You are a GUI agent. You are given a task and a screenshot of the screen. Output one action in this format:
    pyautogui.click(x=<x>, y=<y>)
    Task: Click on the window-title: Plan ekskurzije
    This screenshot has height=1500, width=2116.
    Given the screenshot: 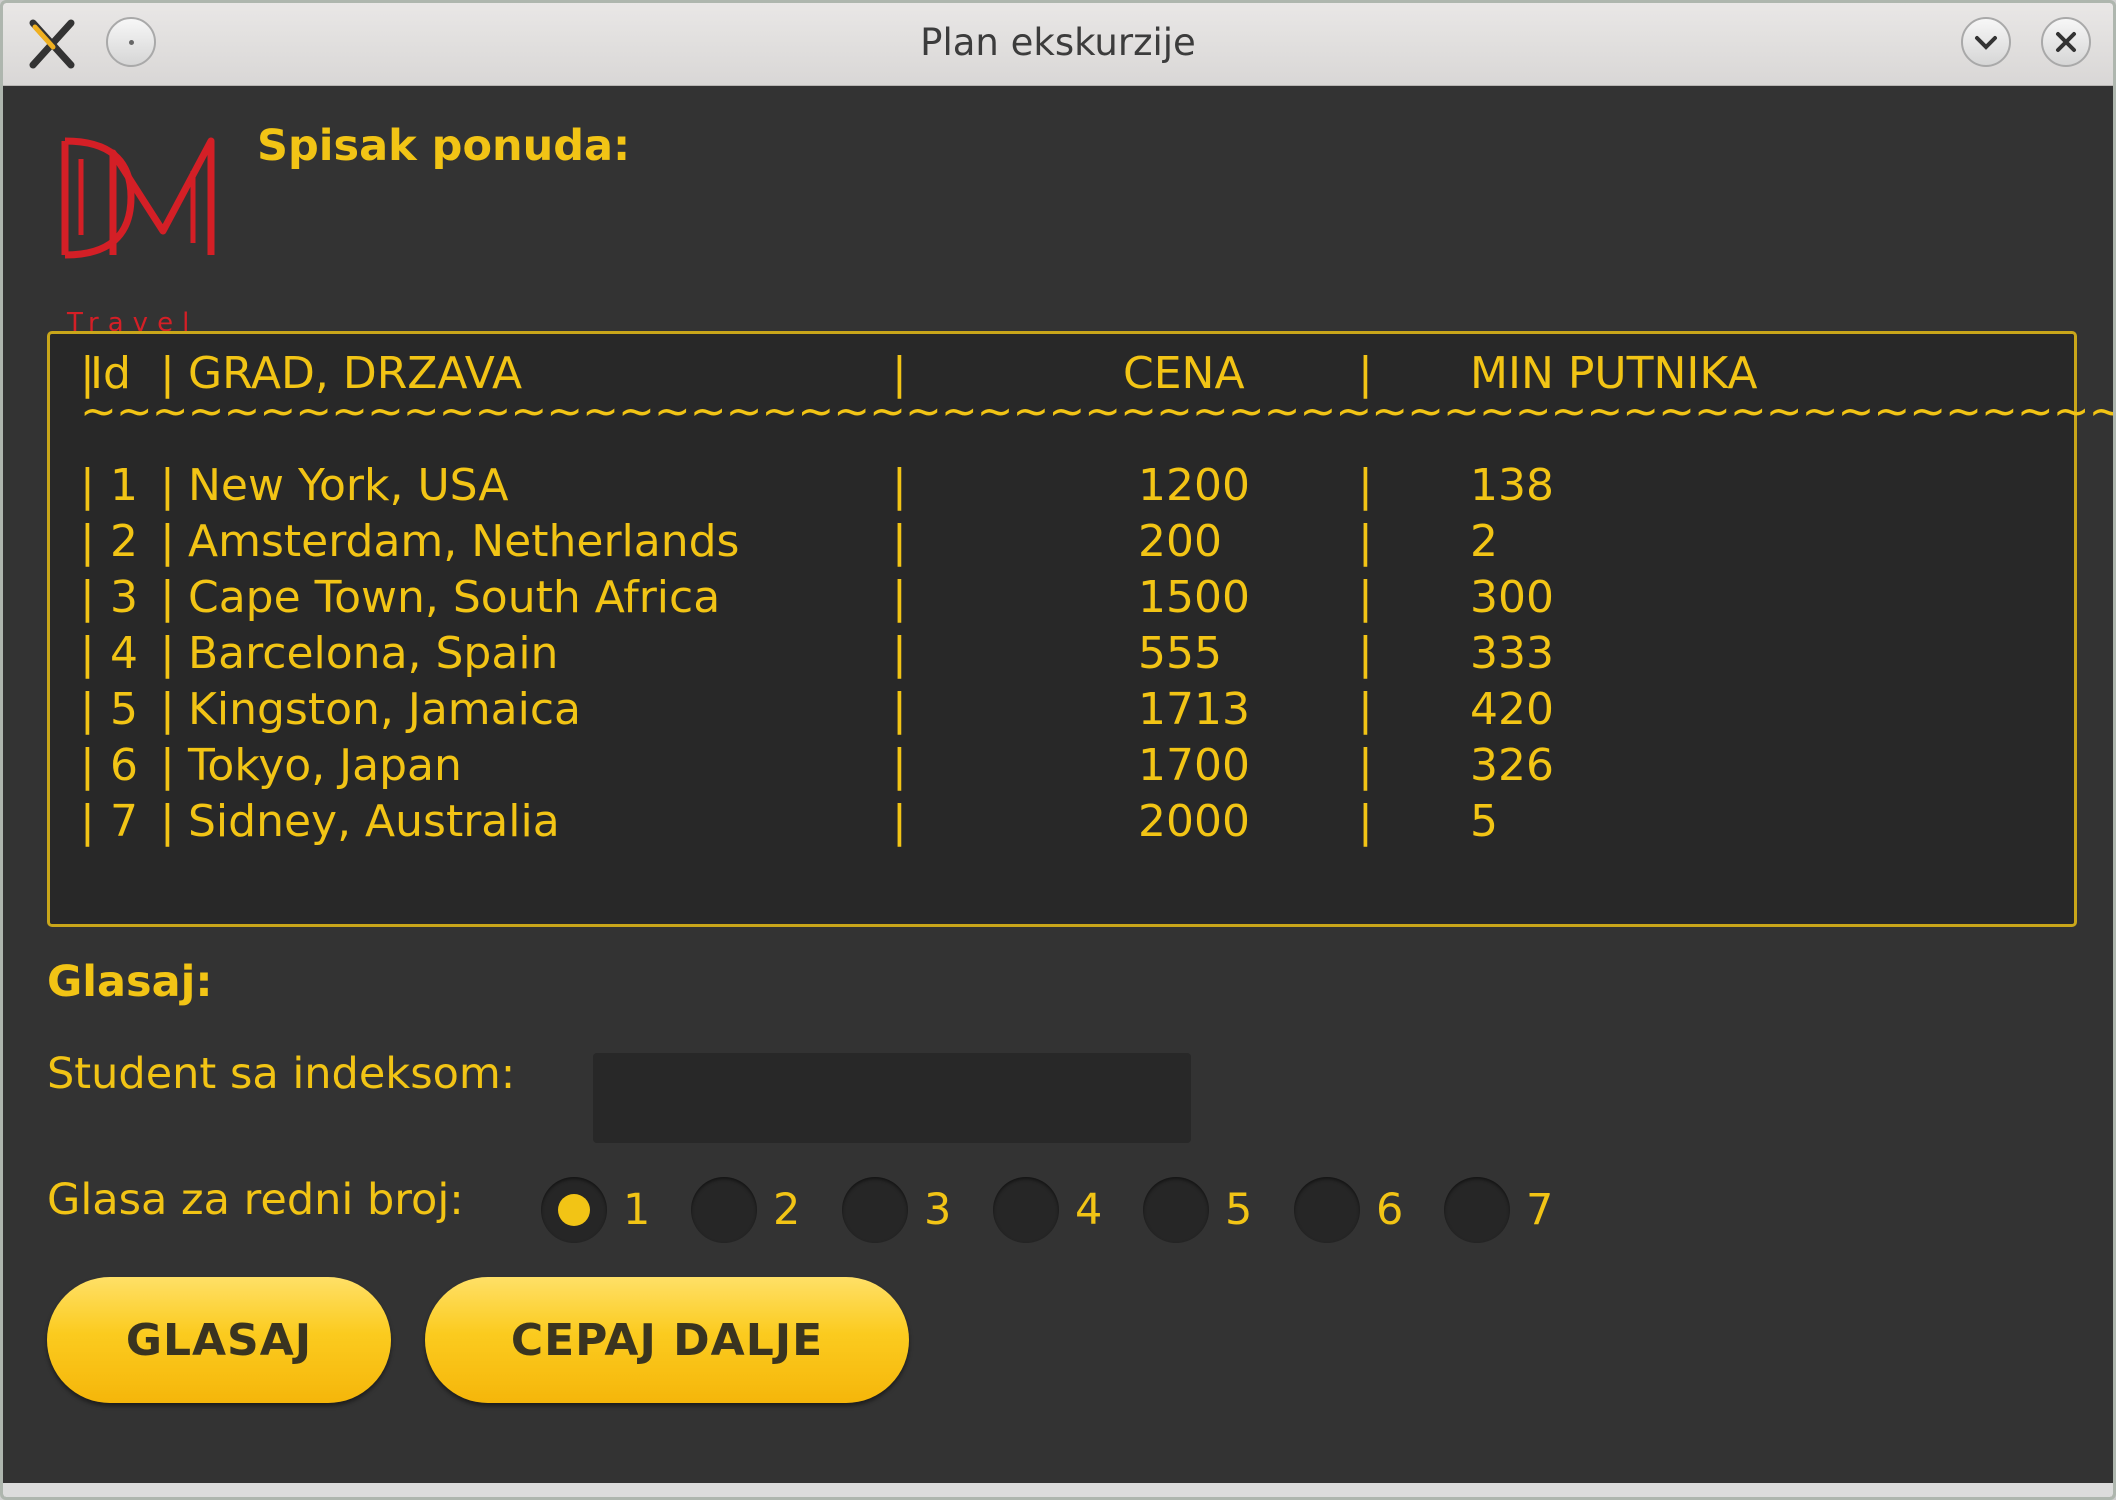 What is the action you would take?
    pyautogui.click(x=1058, y=42)
    